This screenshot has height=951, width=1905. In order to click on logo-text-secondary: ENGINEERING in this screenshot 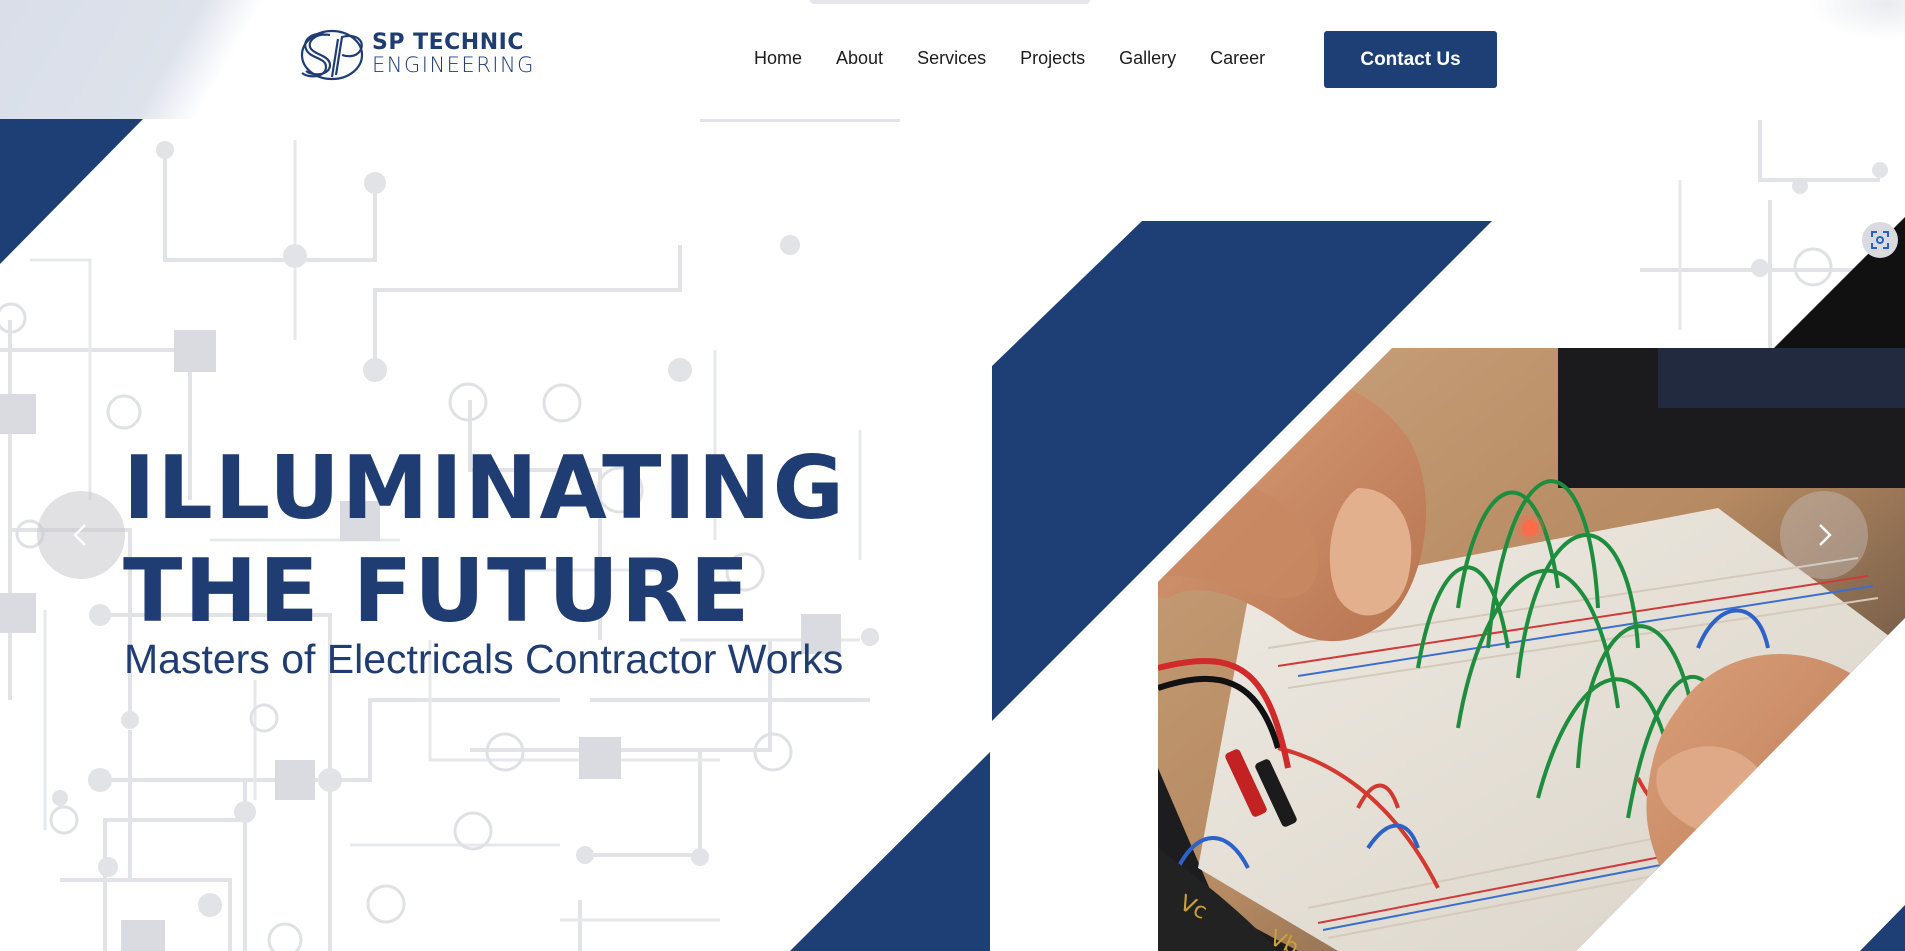, I will do `click(453, 65)`.